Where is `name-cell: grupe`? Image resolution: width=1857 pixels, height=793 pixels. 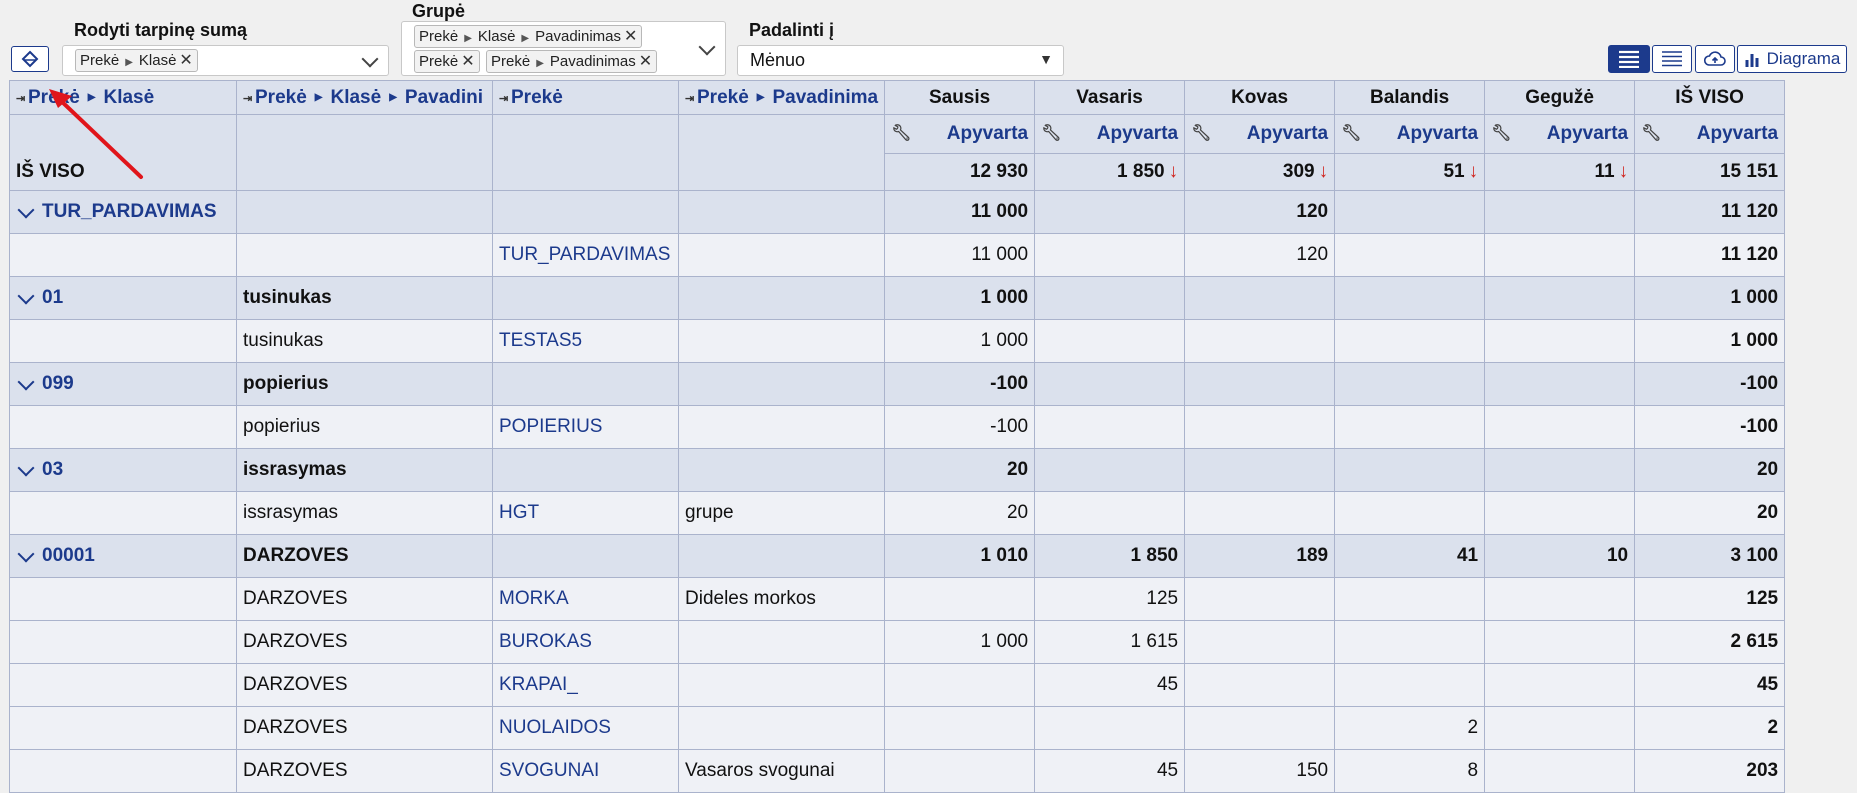 name-cell: grupe is located at coordinates (781, 513).